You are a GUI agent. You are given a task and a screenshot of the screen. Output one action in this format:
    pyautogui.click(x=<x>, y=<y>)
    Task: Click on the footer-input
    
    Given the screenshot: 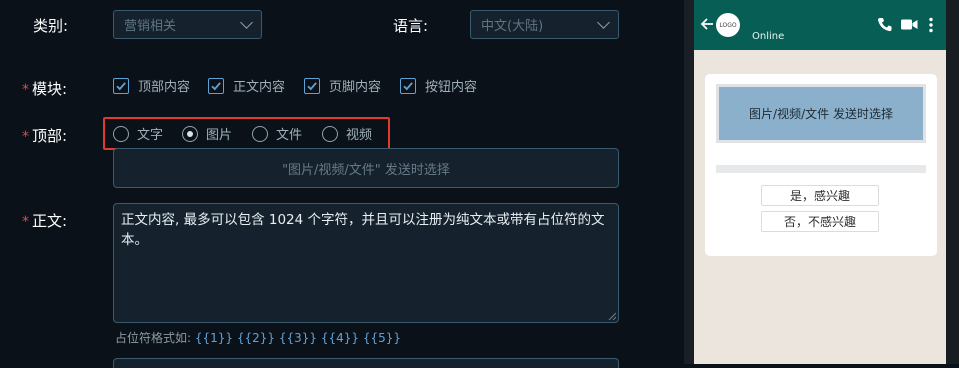 What is the action you would take?
    pyautogui.click(x=366, y=363)
    